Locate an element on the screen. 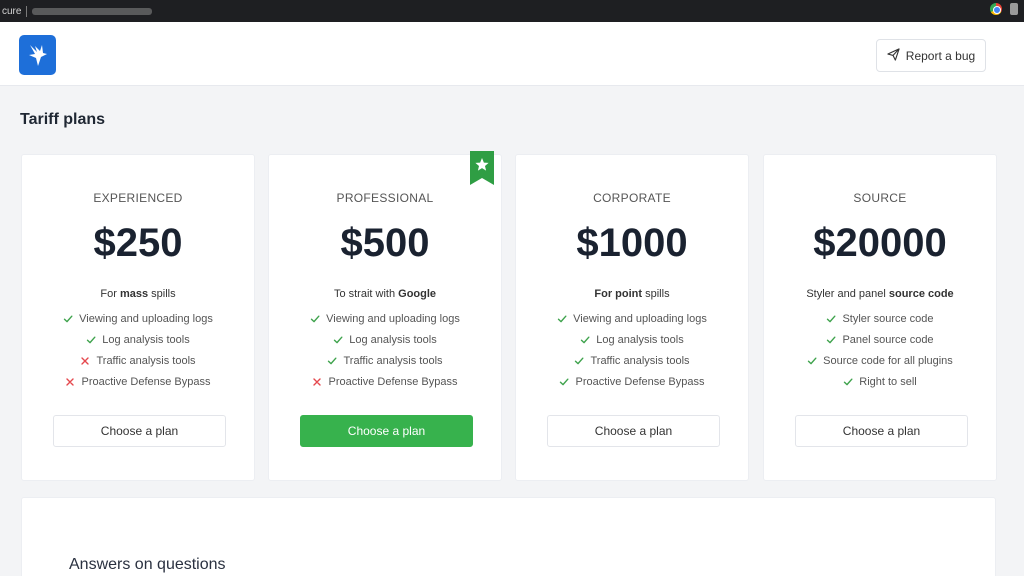 The image size is (1024, 576). faq-section: Answers on questions is located at coordinates (508, 536).